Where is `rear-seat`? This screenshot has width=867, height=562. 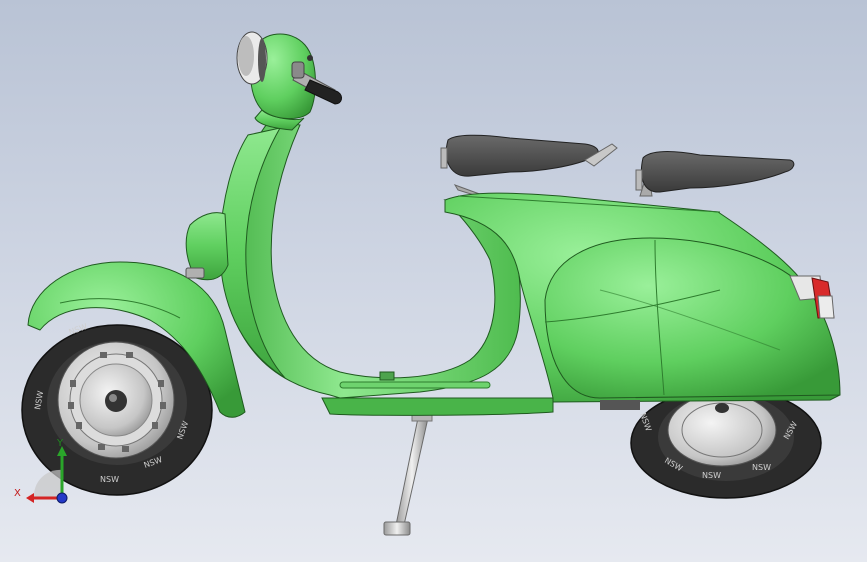 rear-seat is located at coordinates (715, 174).